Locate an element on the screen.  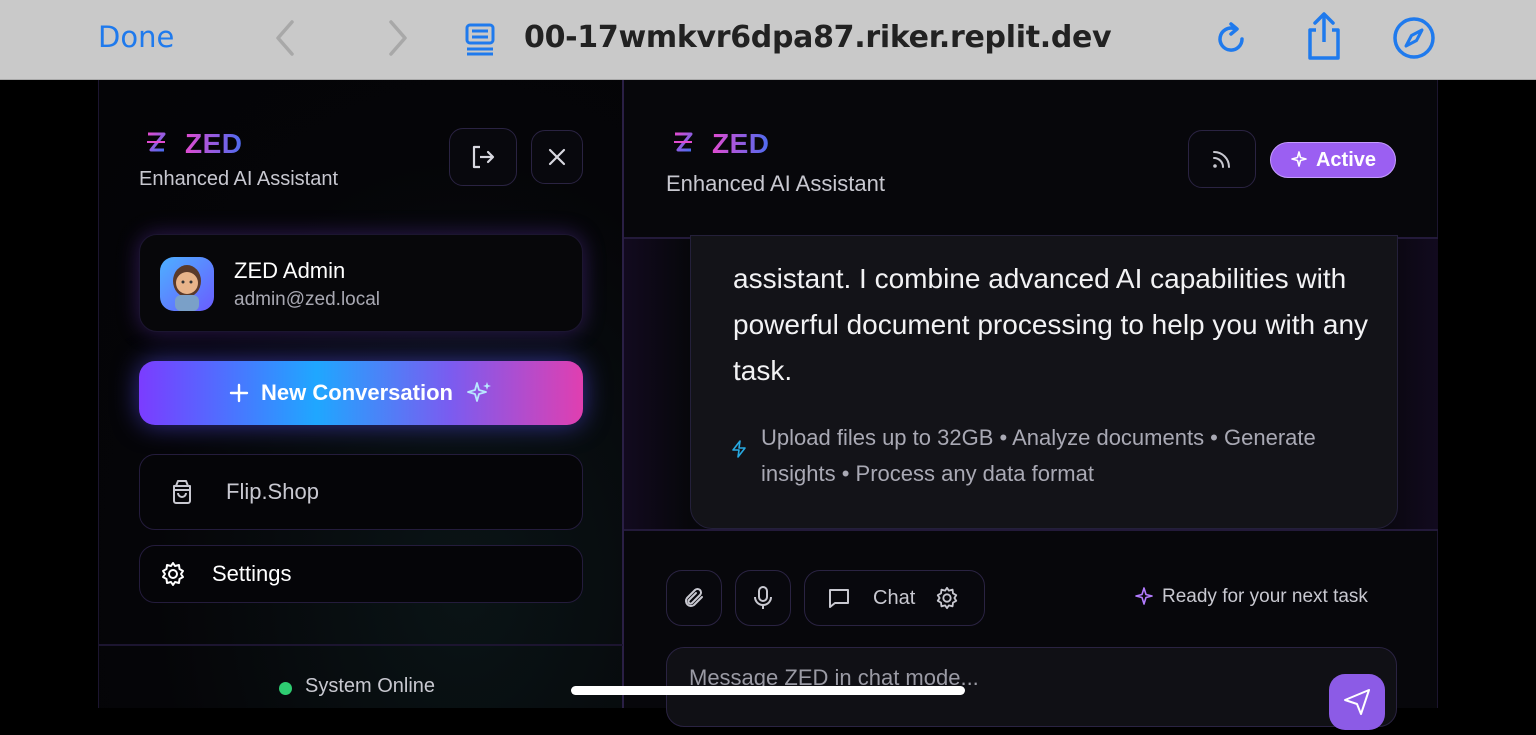
paperclip-icon is located at coordinates (694, 597).